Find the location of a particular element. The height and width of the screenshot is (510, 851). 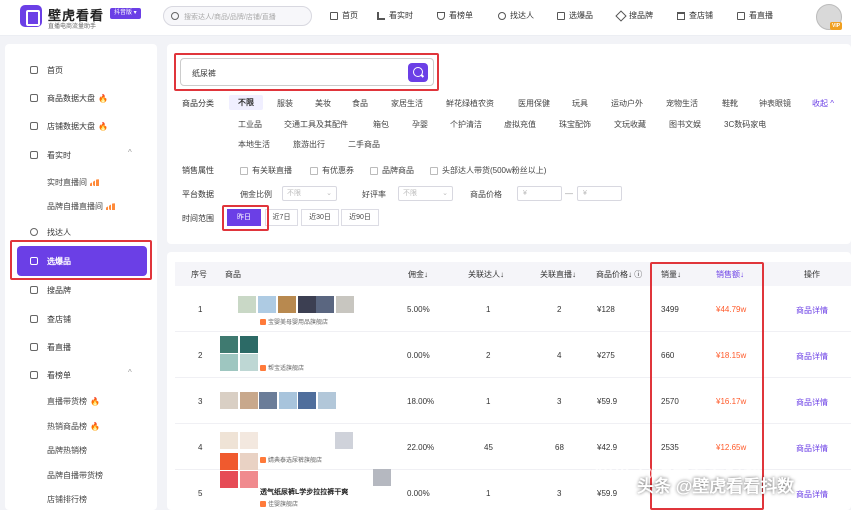

category-item: 工业品 is located at coordinates (250, 124).